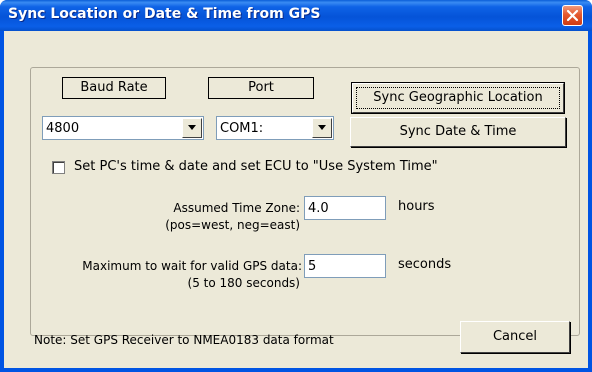  I want to click on timezone-input: 4.0, so click(345, 208).